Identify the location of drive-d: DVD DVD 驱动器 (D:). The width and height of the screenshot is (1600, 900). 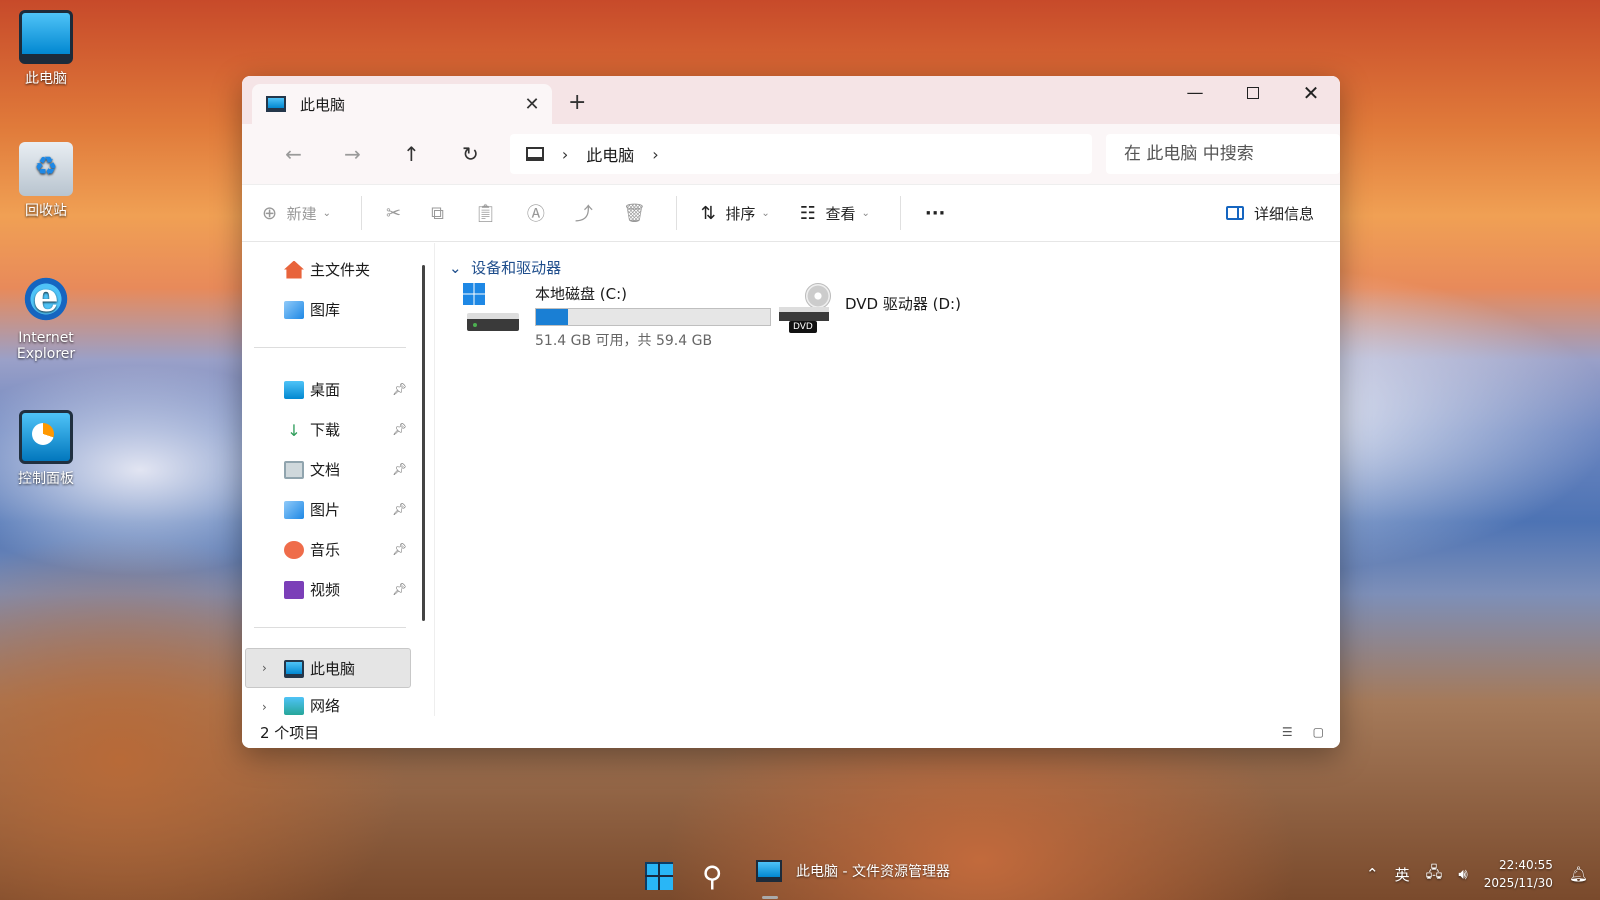
(869, 311).